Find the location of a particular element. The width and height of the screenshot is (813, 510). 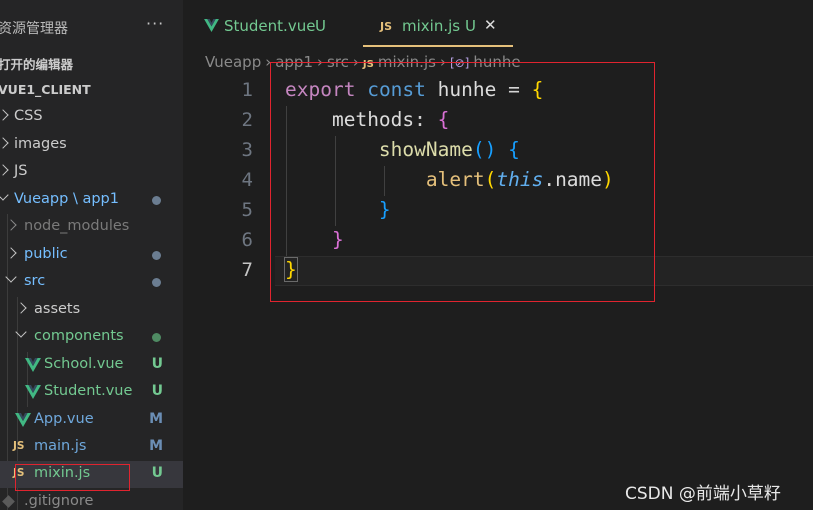

close-icon: ✕ is located at coordinates (490, 25).